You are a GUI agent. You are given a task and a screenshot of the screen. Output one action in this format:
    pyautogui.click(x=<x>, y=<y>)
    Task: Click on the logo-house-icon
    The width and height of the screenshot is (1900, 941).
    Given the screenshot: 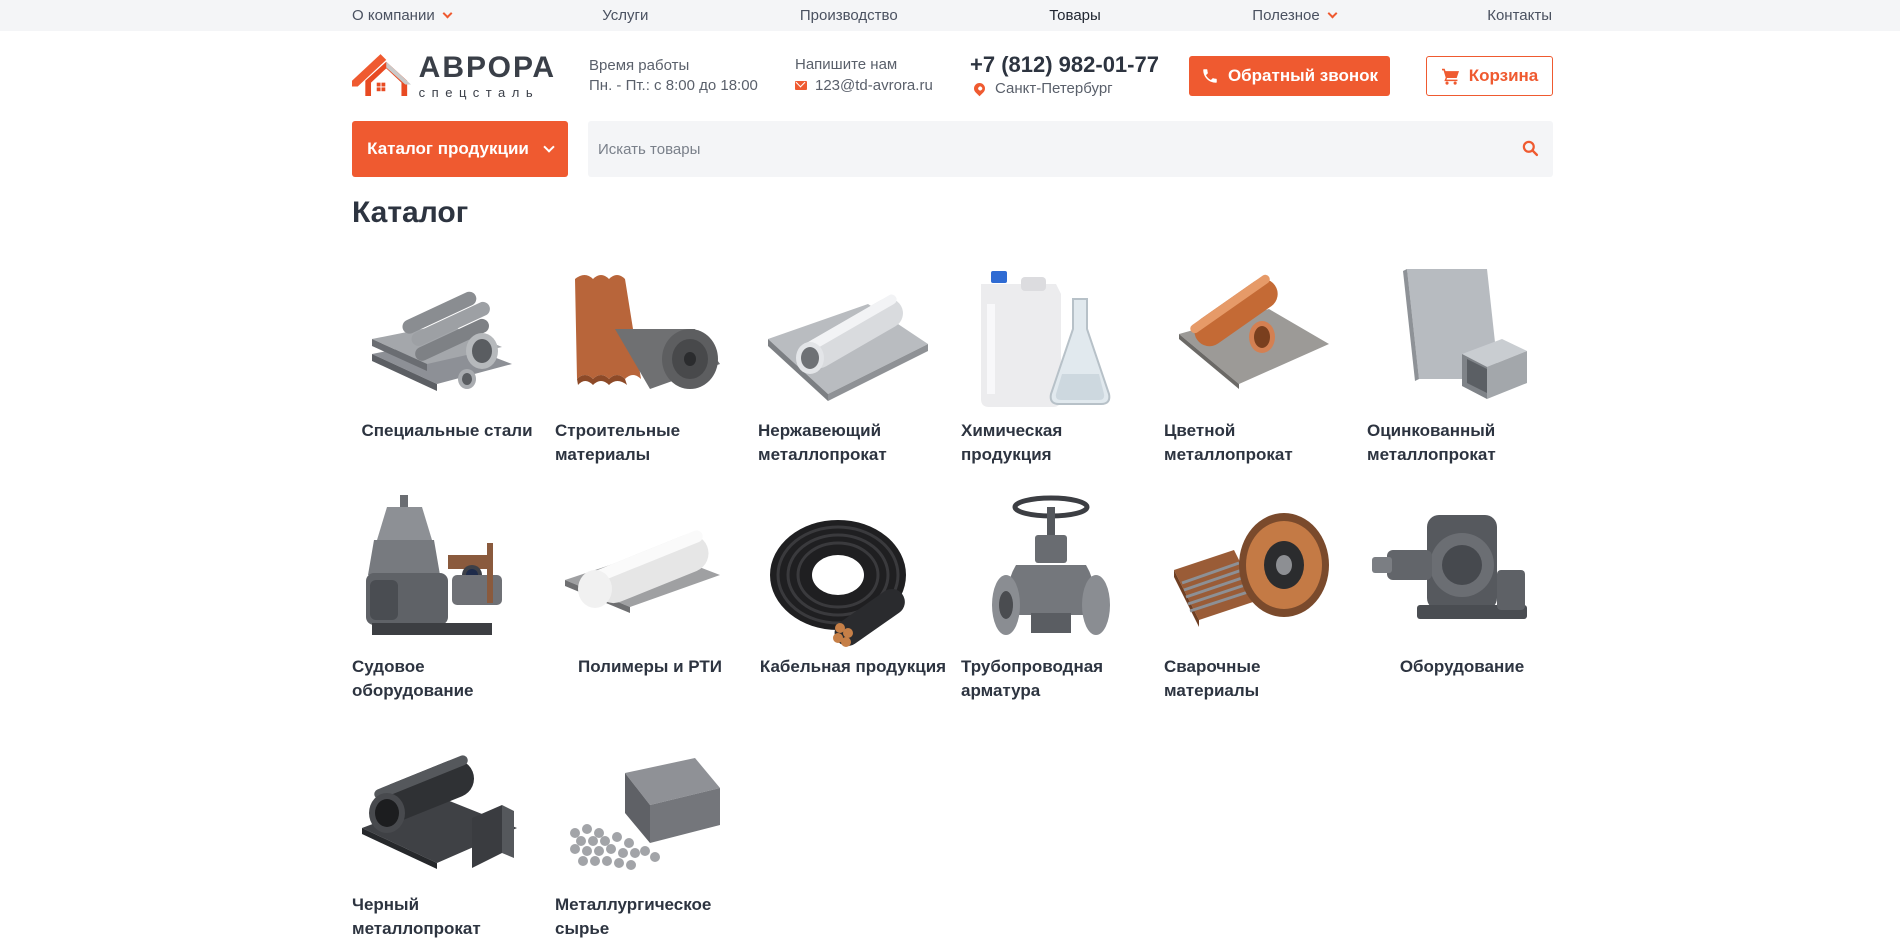 What is the action you would take?
    pyautogui.click(x=381, y=75)
    